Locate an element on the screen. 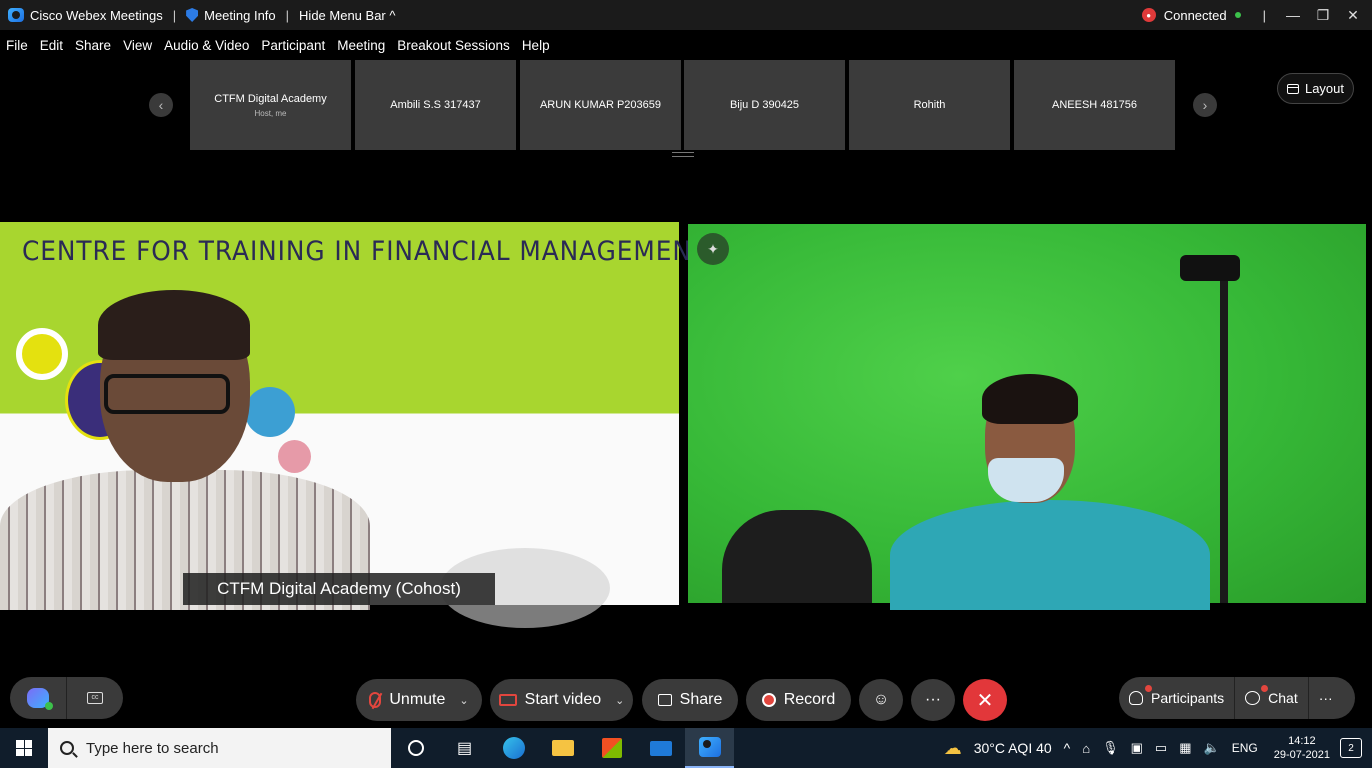  right-controls: Participants Chat ··· is located at coordinates (1237, 698).